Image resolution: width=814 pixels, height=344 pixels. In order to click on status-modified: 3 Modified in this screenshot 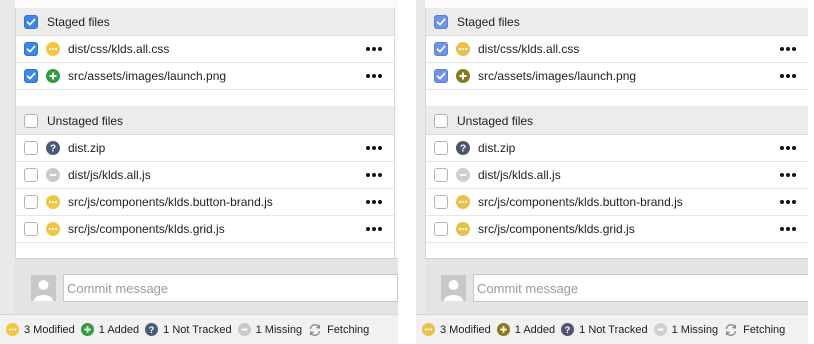, I will do `click(456, 329)`.